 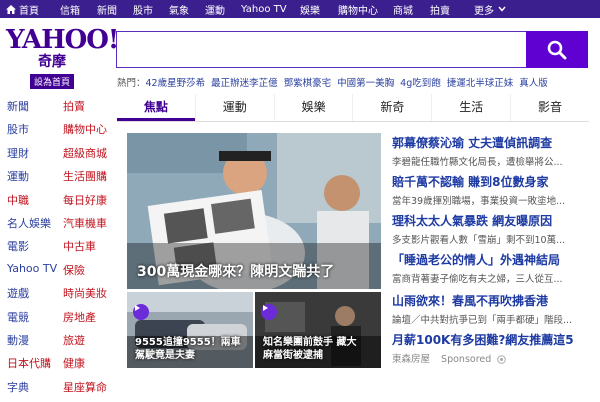 I want to click on left-nav-item: 汽車機車, so click(x=85, y=223).